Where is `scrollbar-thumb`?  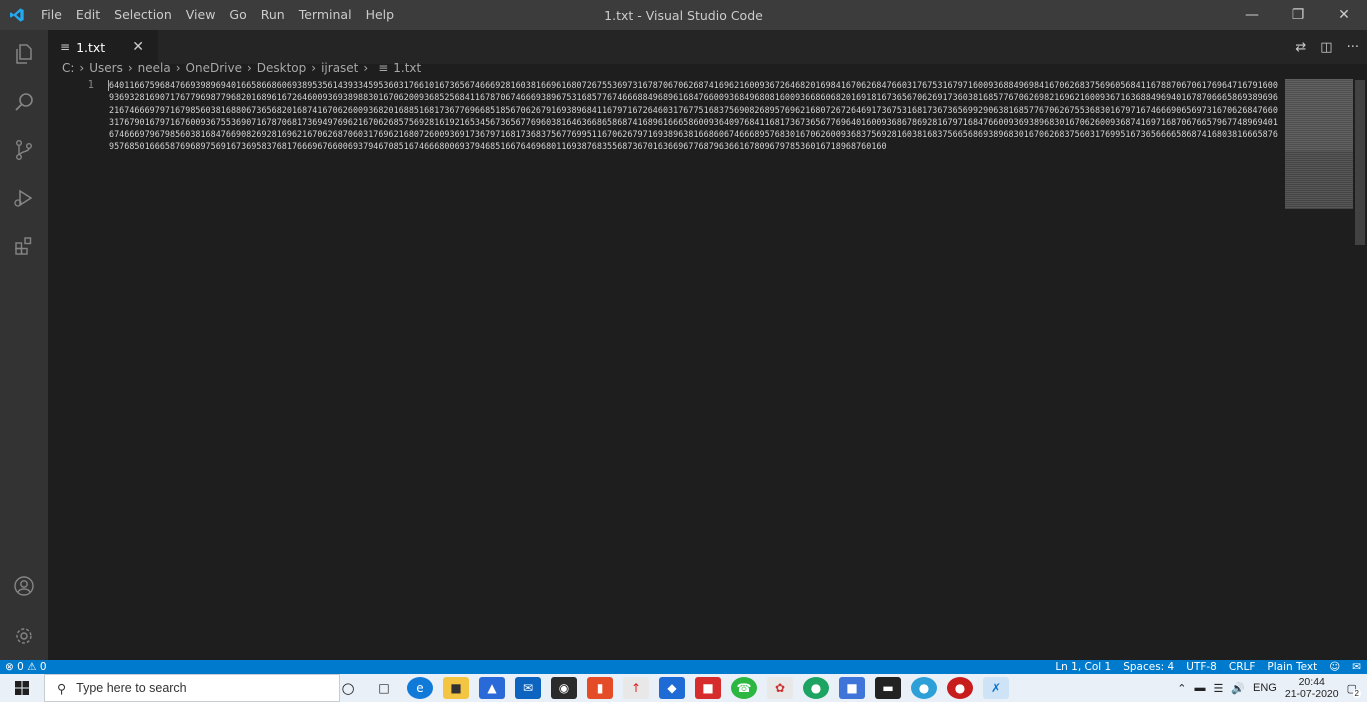
scrollbar-thumb is located at coordinates (1360, 162).